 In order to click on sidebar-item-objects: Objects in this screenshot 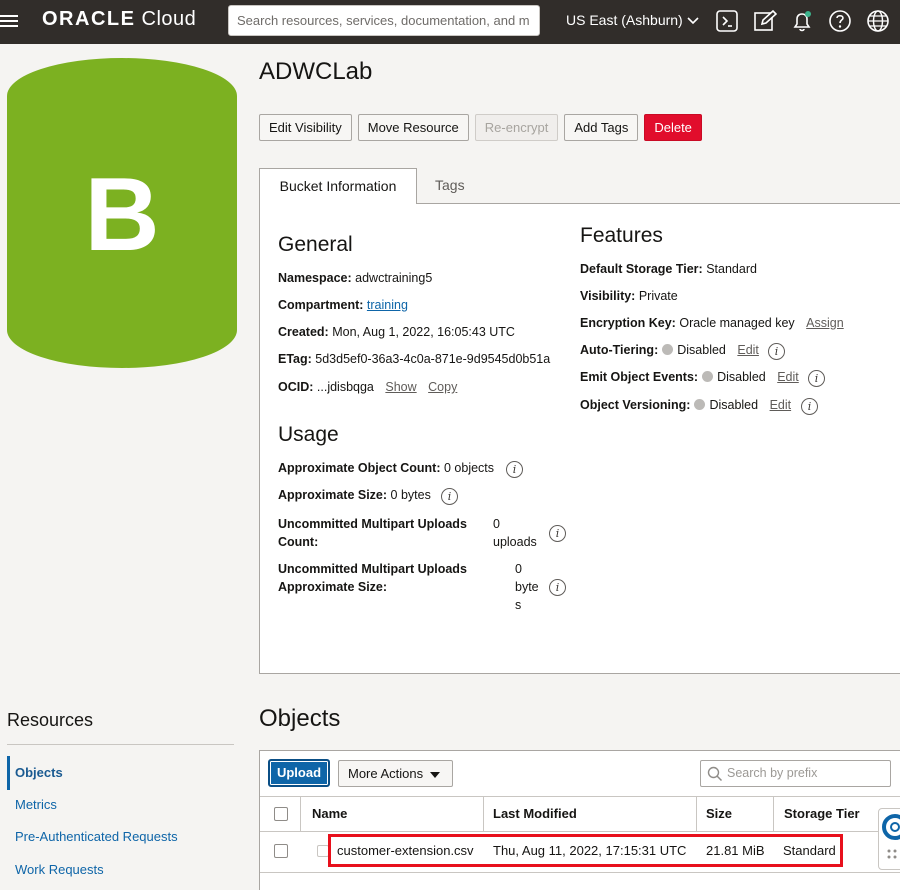, I will do `click(39, 772)`.